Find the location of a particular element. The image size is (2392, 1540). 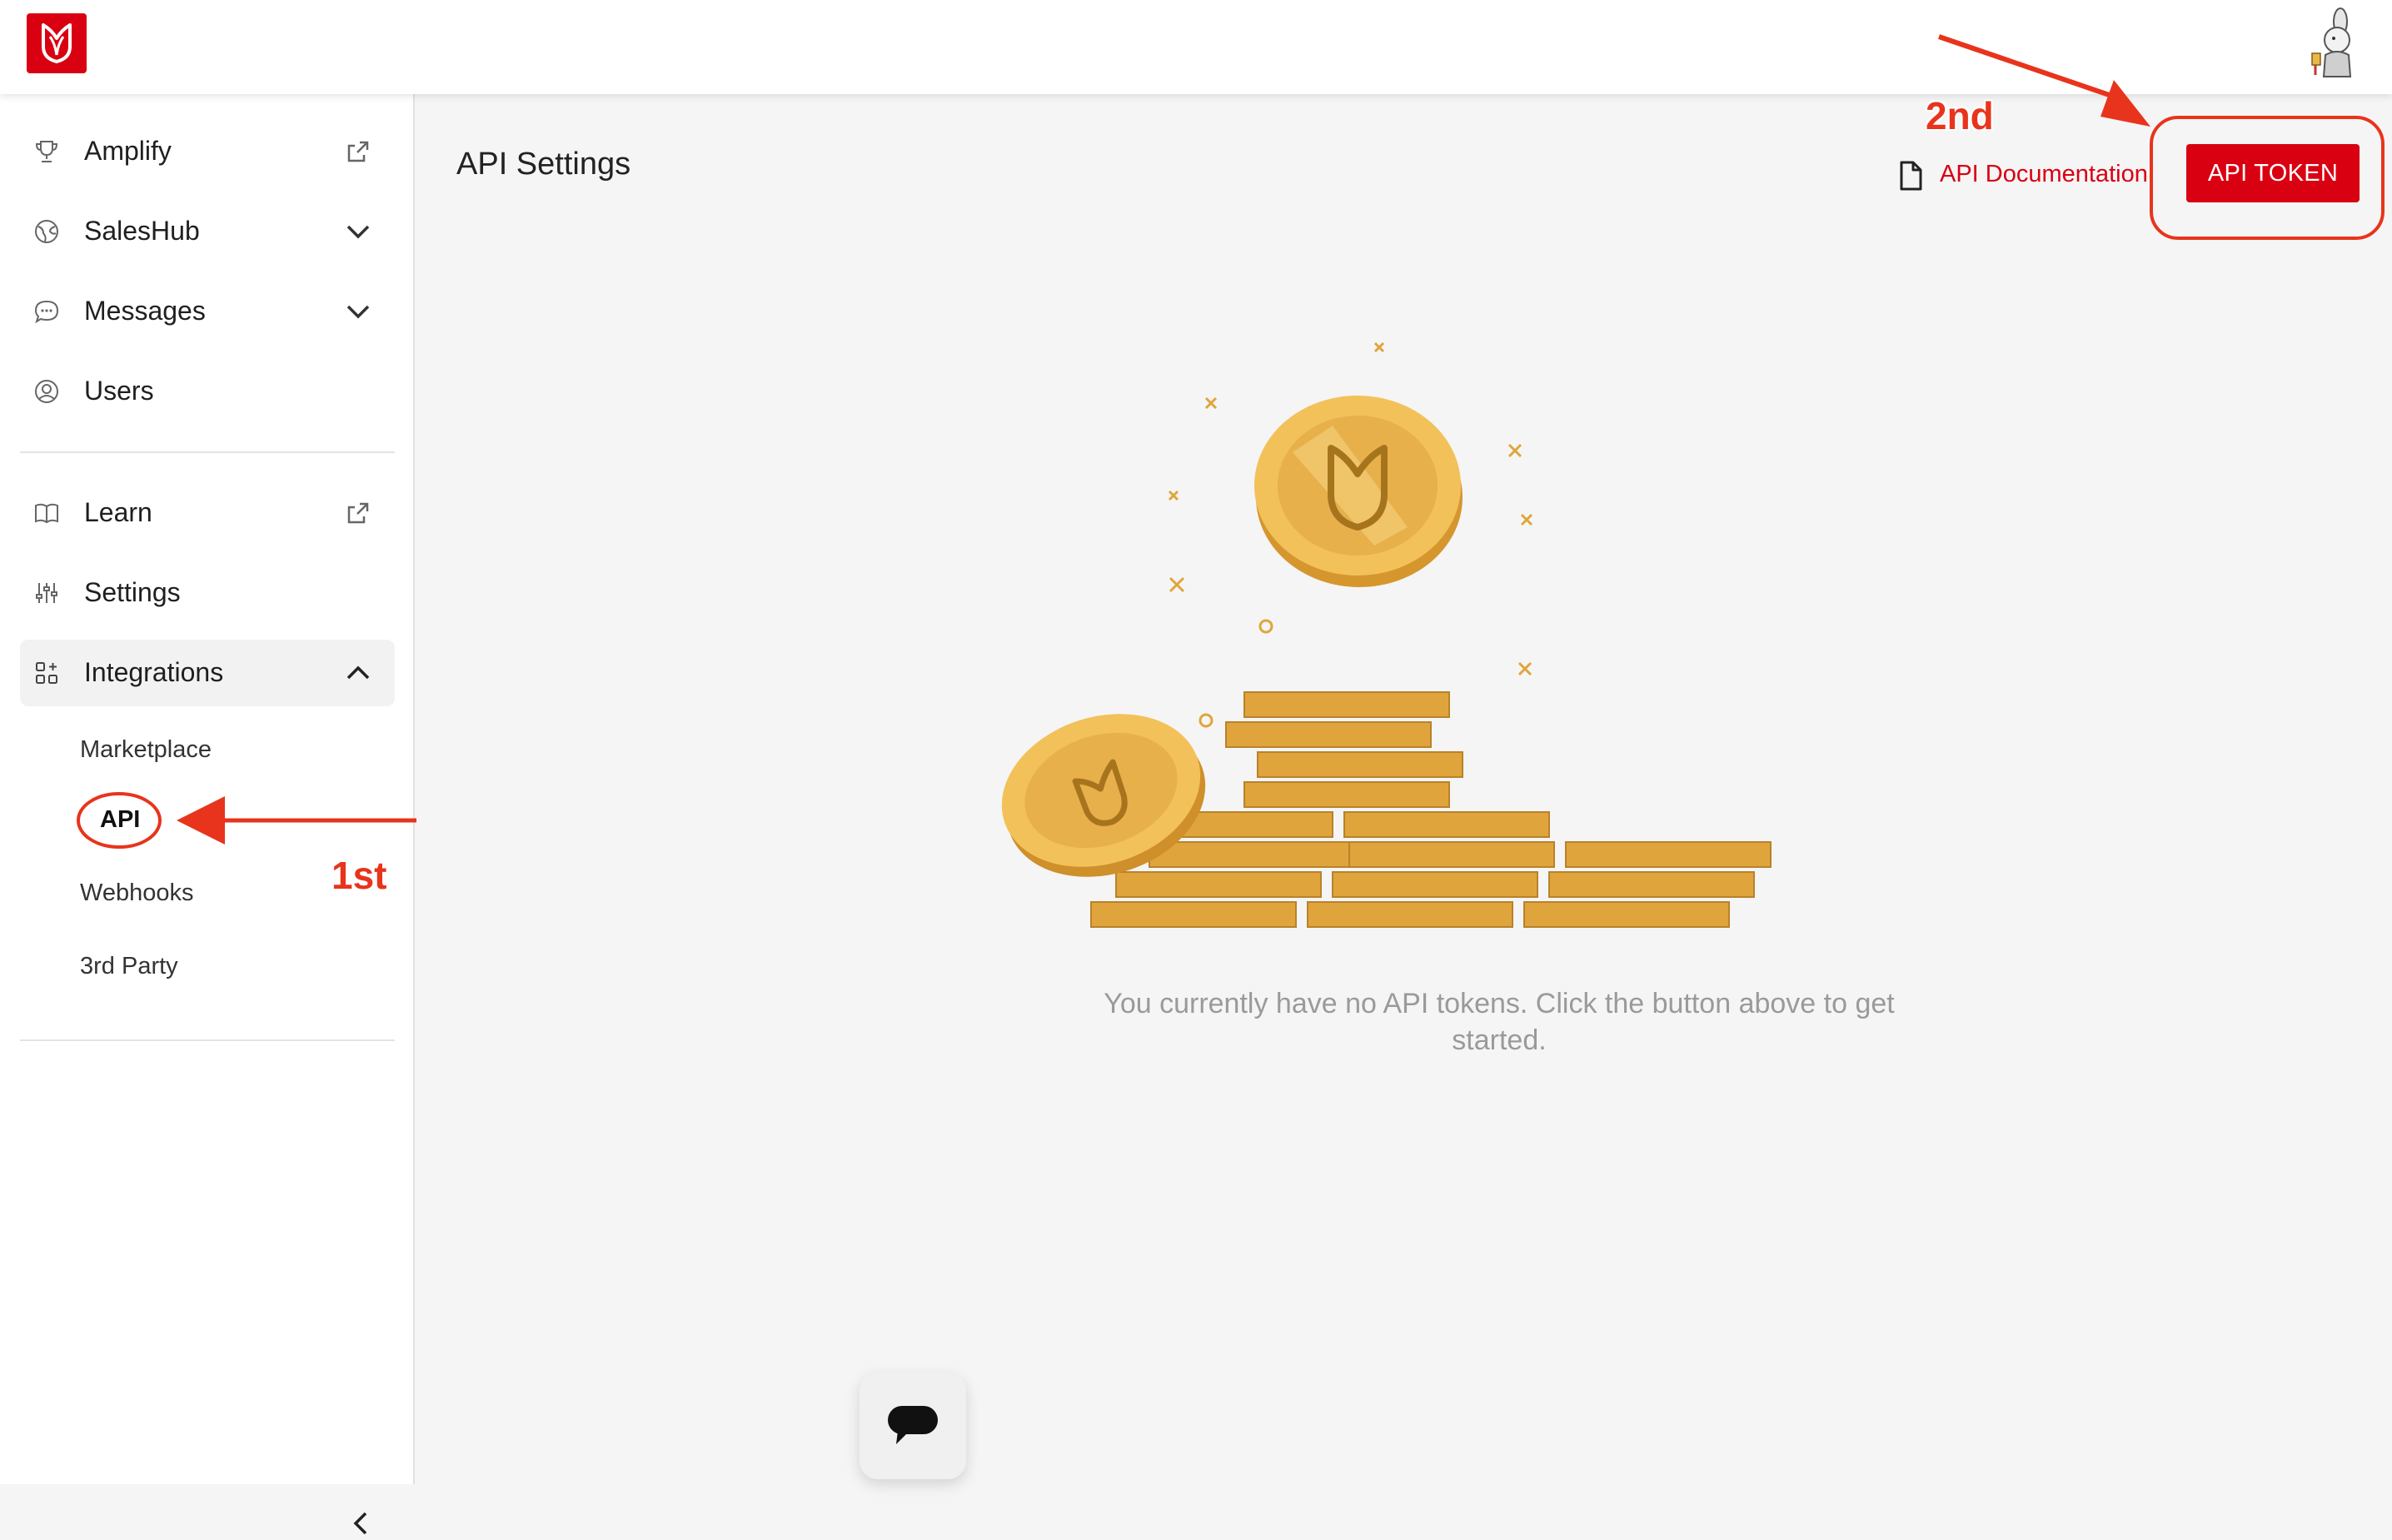

sidebar-item-messages: Messages is located at coordinates (207, 312).